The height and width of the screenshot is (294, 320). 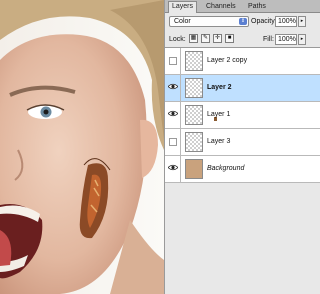 I want to click on layer-name: Background, so click(x=225, y=168).